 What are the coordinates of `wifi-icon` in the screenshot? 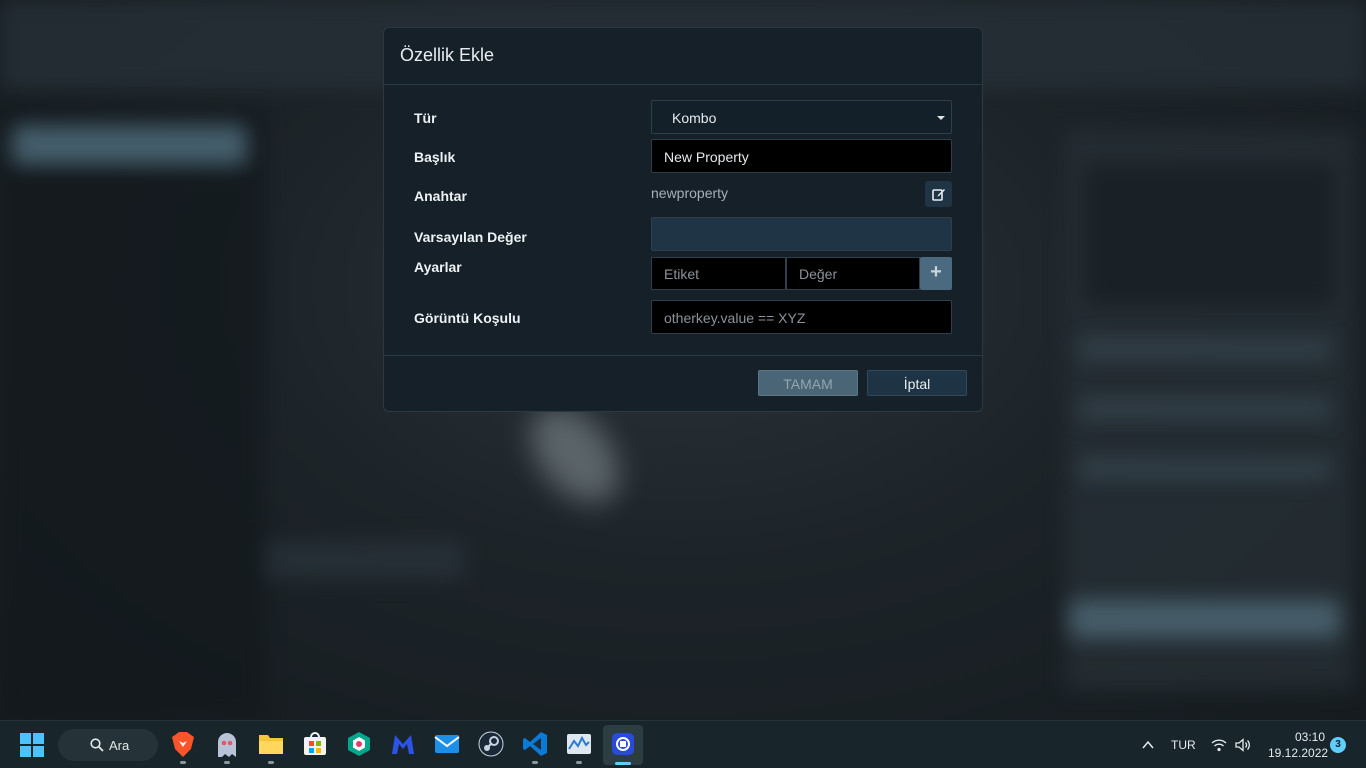 It's located at (1219, 745).